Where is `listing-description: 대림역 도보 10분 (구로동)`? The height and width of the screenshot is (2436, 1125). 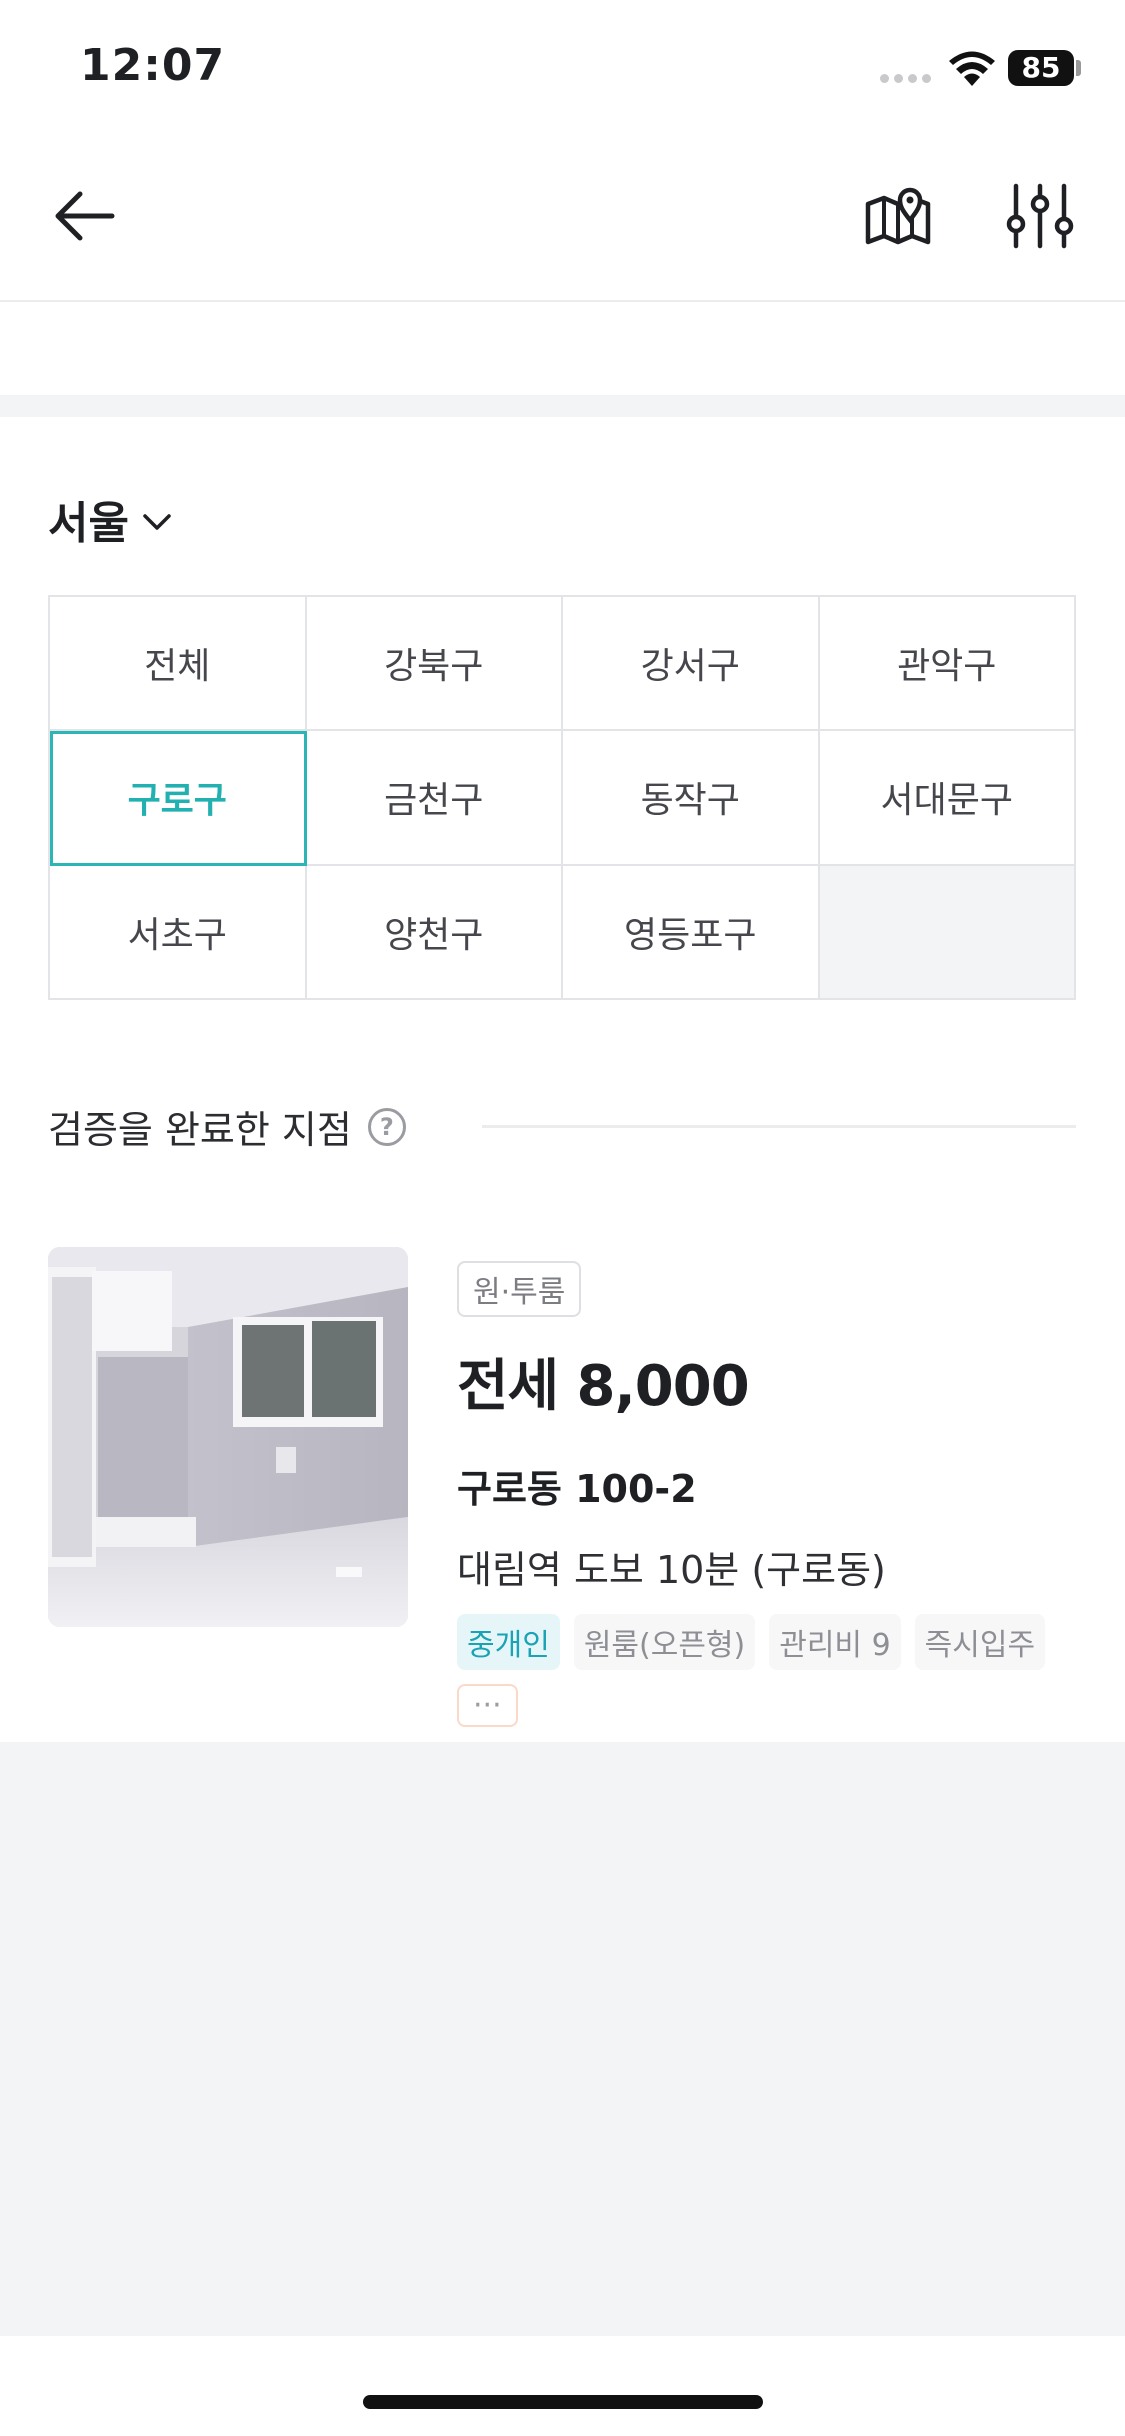
listing-description: 대림역 도보 10분 (구로동) is located at coordinates (671, 1570).